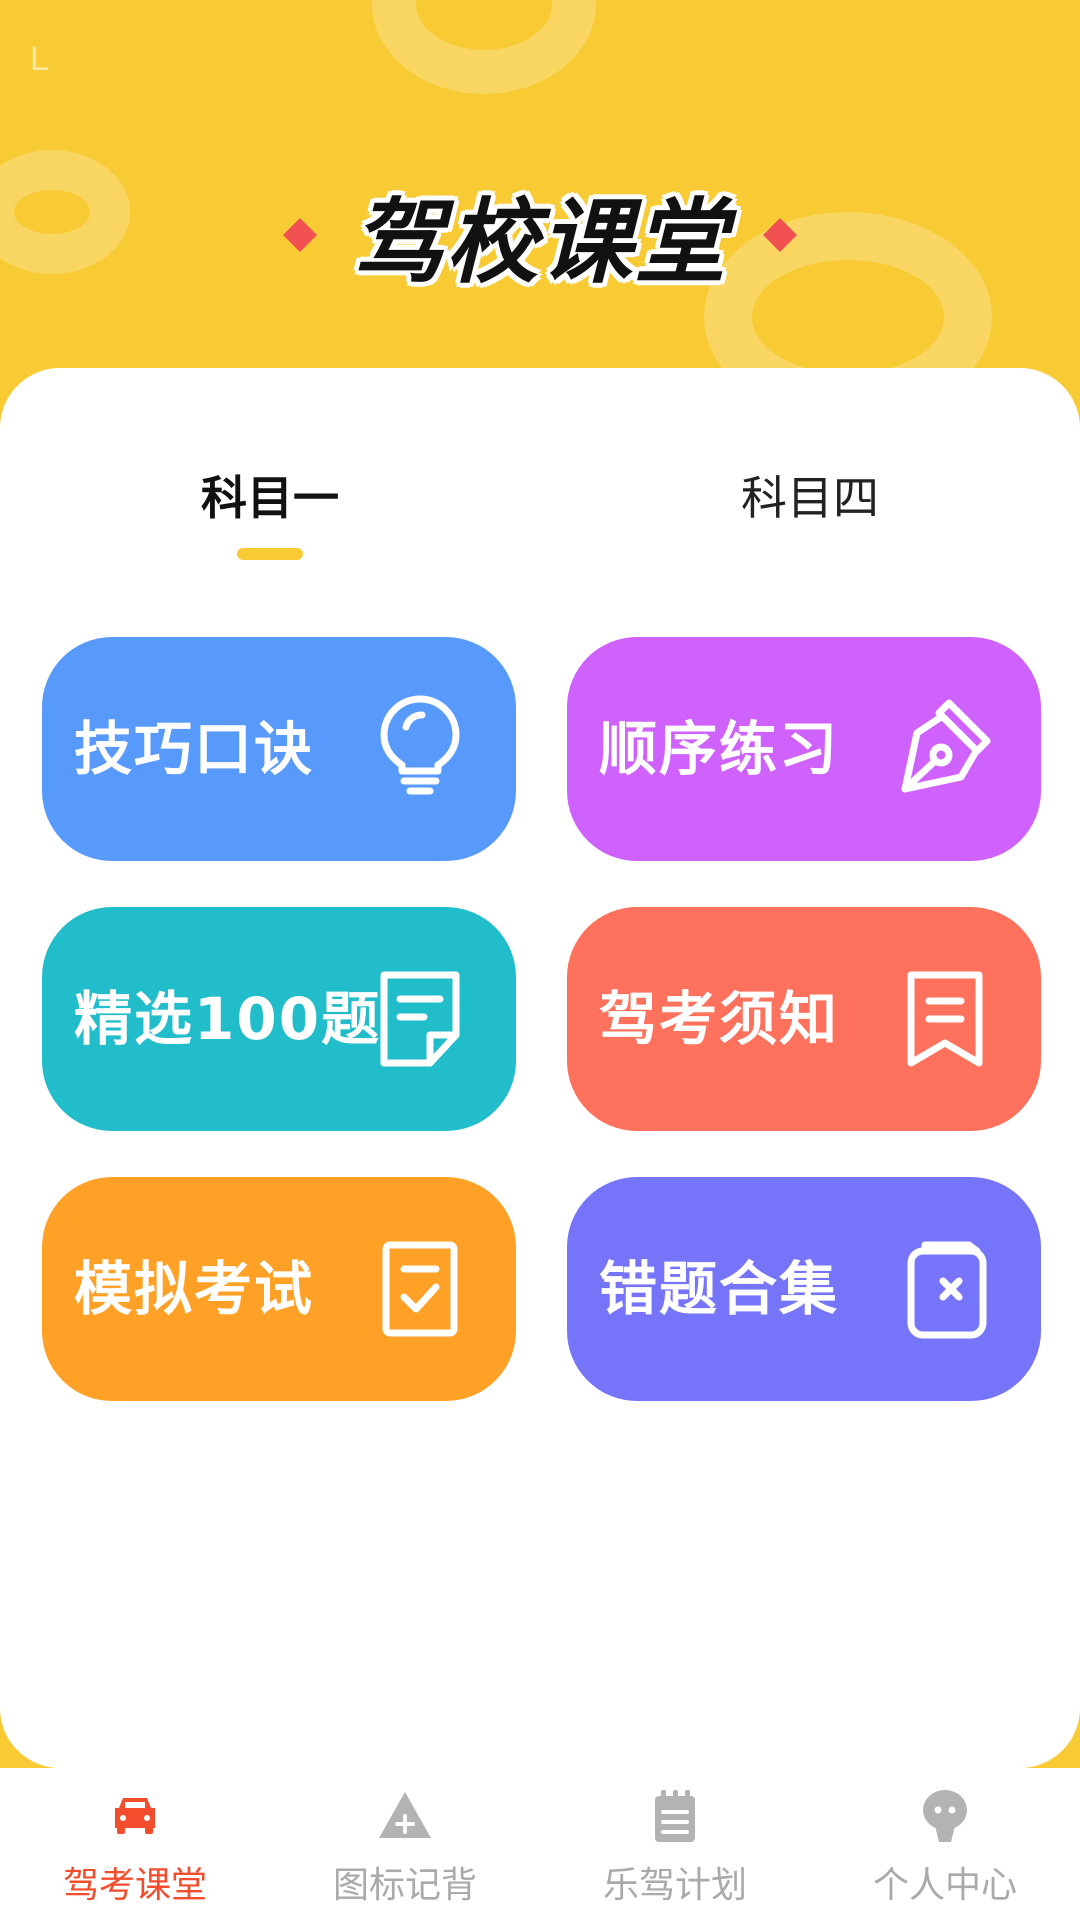 This screenshot has height=1920, width=1080. Describe the element at coordinates (39, 59) in the screenshot. I see `status-indicator: L` at that location.